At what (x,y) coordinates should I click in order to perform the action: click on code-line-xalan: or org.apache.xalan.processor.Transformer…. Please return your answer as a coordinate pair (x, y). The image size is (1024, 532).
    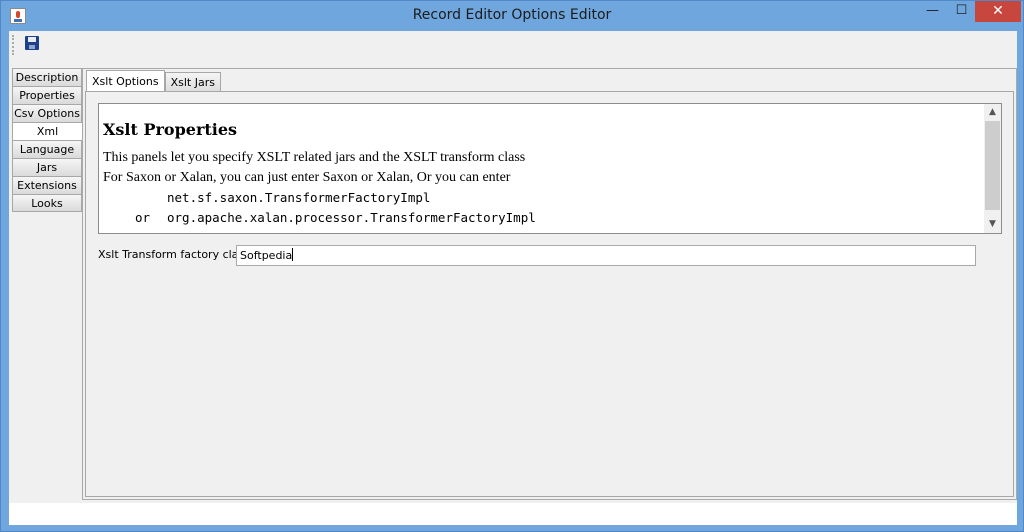
    Looking at the image, I should click on (543, 218).